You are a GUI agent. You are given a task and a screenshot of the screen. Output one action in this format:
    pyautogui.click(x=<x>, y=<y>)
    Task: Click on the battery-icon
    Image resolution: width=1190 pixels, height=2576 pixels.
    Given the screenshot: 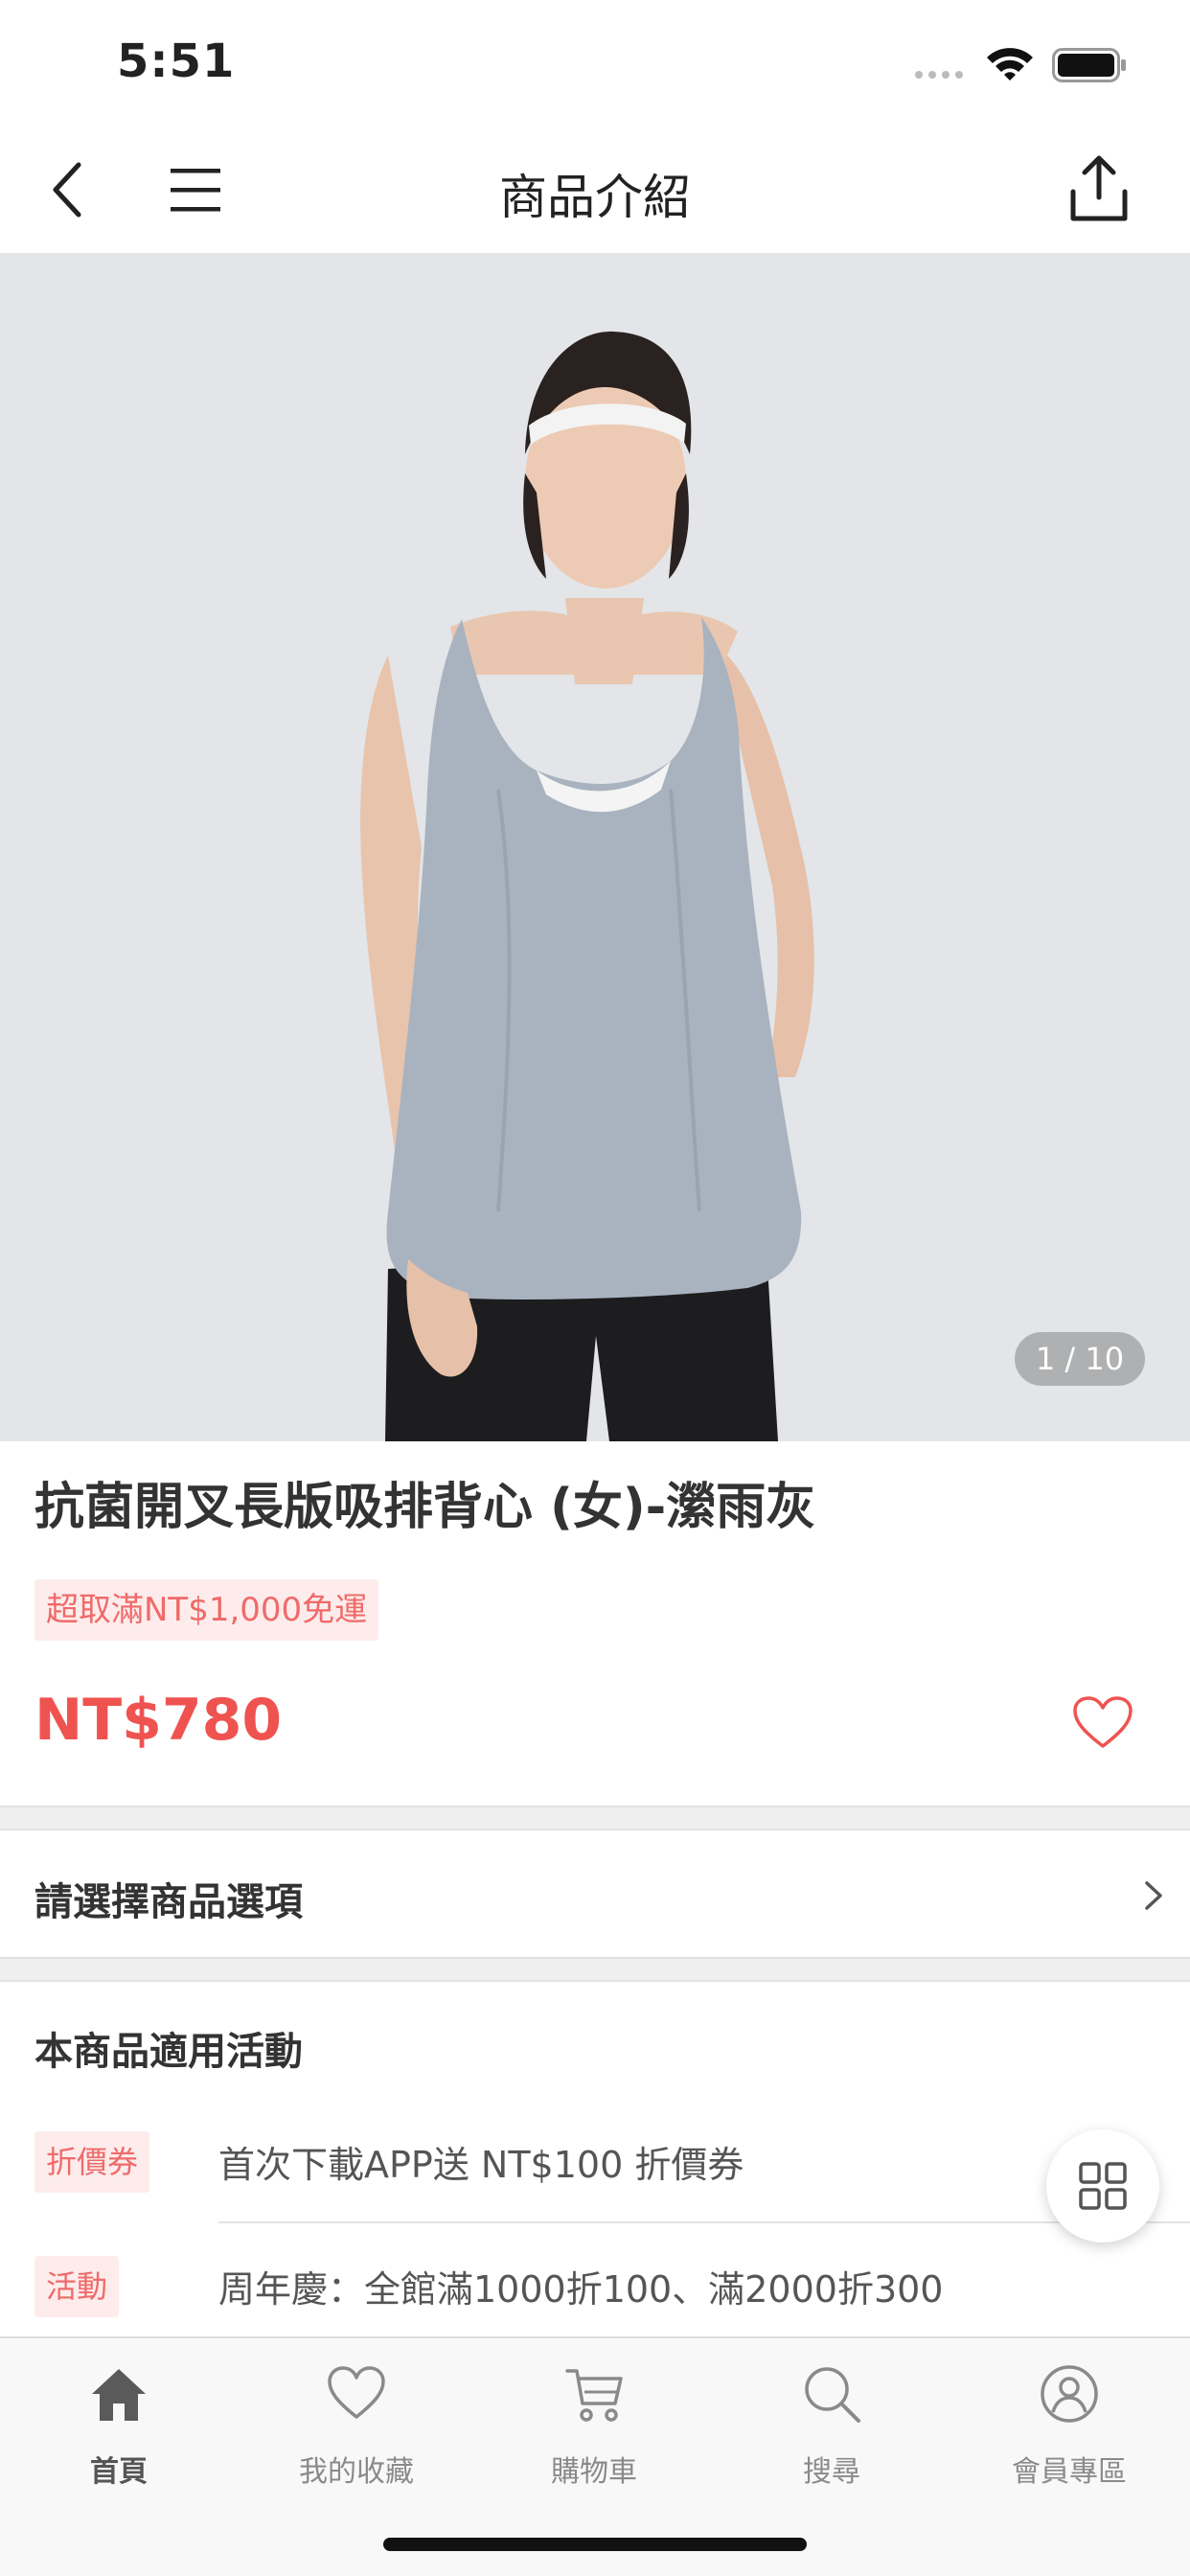 What is the action you would take?
    pyautogui.click(x=1089, y=65)
    